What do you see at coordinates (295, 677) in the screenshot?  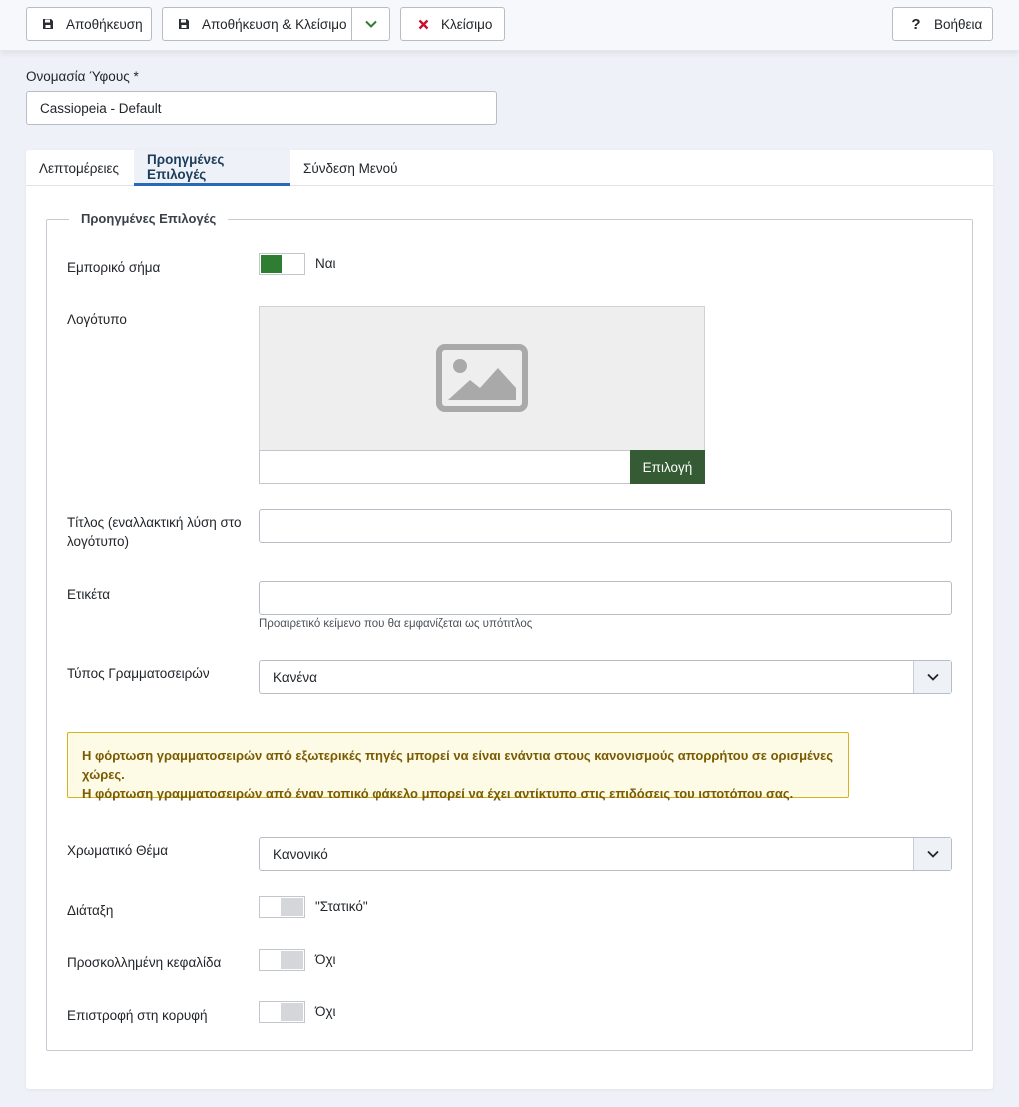 I see `font-type-value: Κανένα` at bounding box center [295, 677].